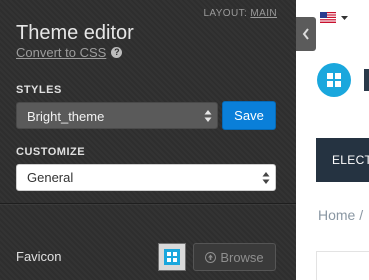 This screenshot has width=369, height=280. I want to click on collapse-panel-button, so click(306, 34).